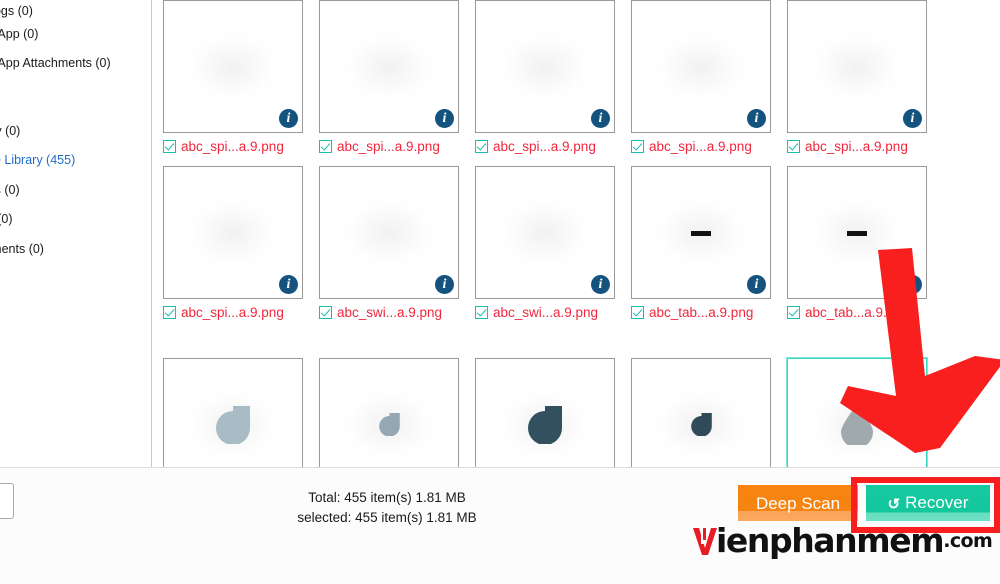 Image resolution: width=1000 pixels, height=584 pixels. Describe the element at coordinates (10, 131) in the screenshot. I see `sidebar-item-label: Gallery (0)` at that location.